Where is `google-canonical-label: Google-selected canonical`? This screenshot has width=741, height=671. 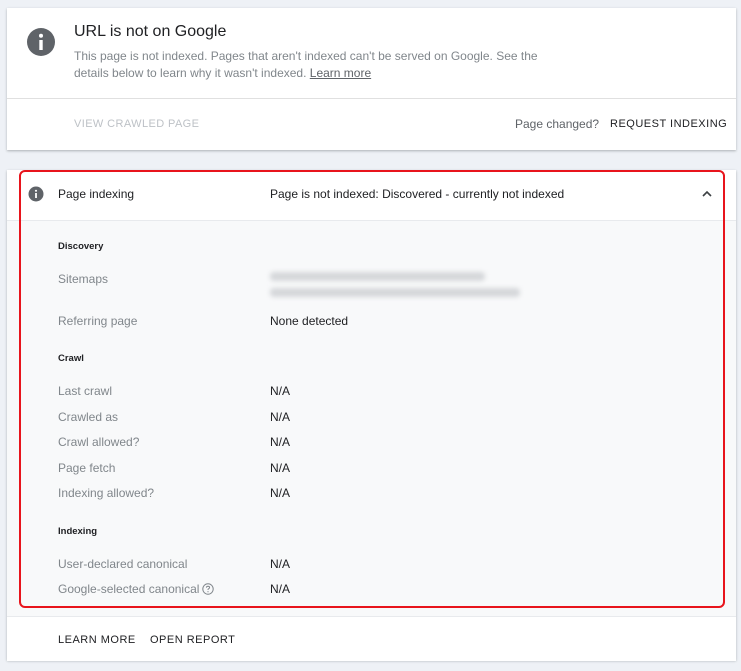 google-canonical-label: Google-selected canonical is located at coordinates (136, 589).